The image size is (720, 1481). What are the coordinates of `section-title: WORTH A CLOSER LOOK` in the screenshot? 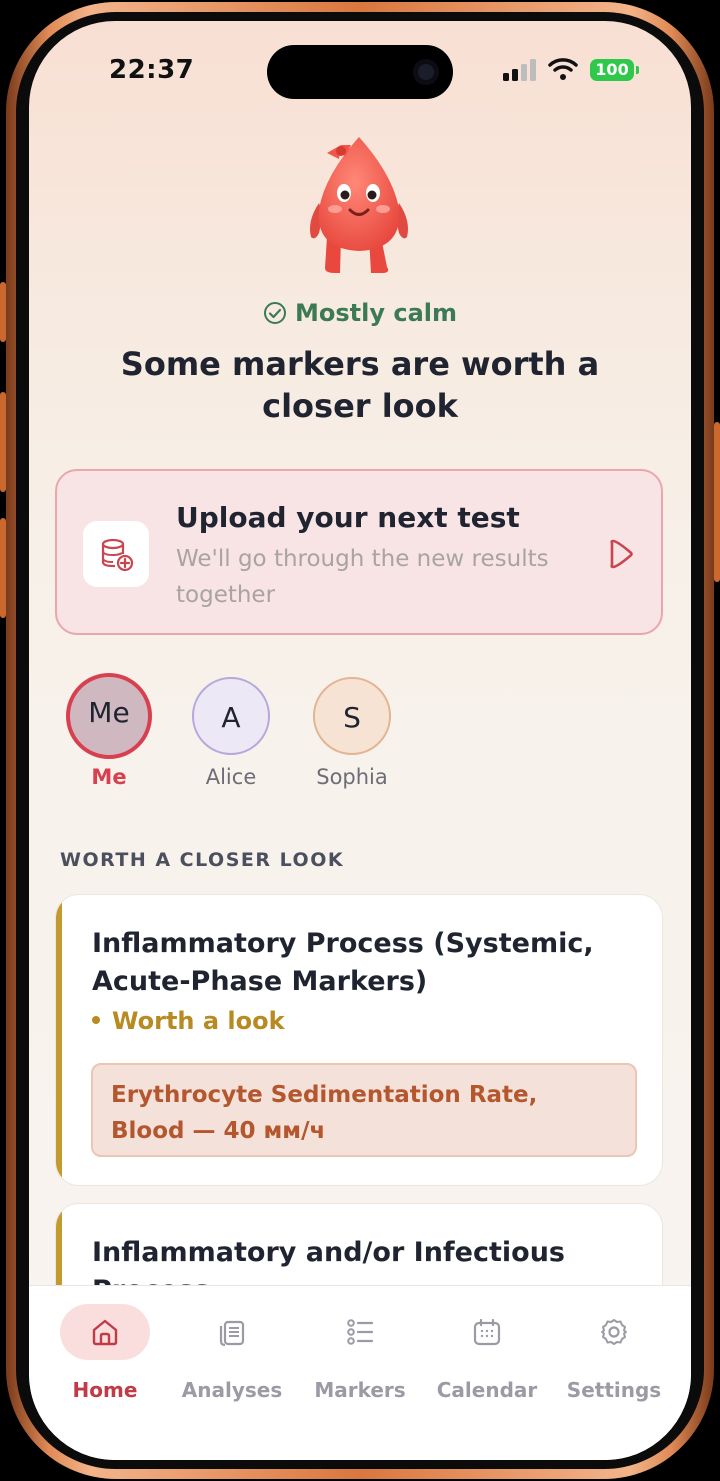 It's located at (202, 860).